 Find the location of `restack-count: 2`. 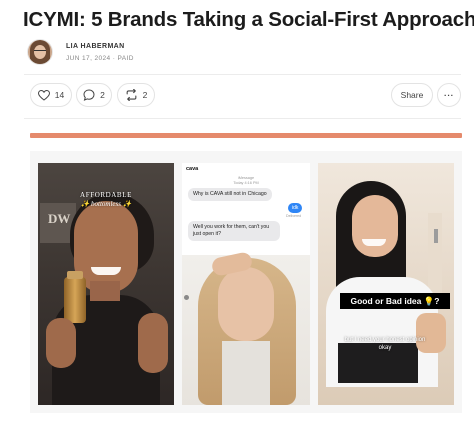

restack-count: 2 is located at coordinates (145, 95).